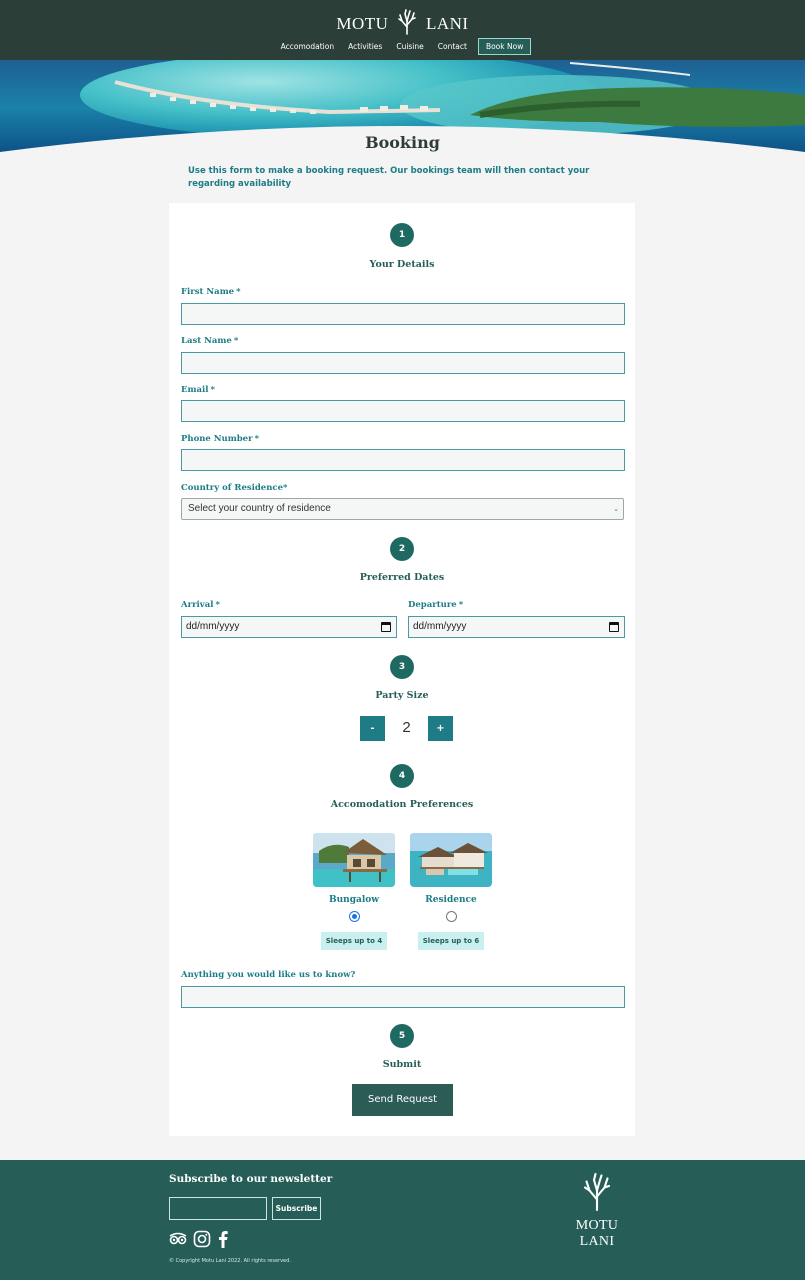 This screenshot has width=805, height=1280. I want to click on copyright-symbol: ©, so click(171, 1261).